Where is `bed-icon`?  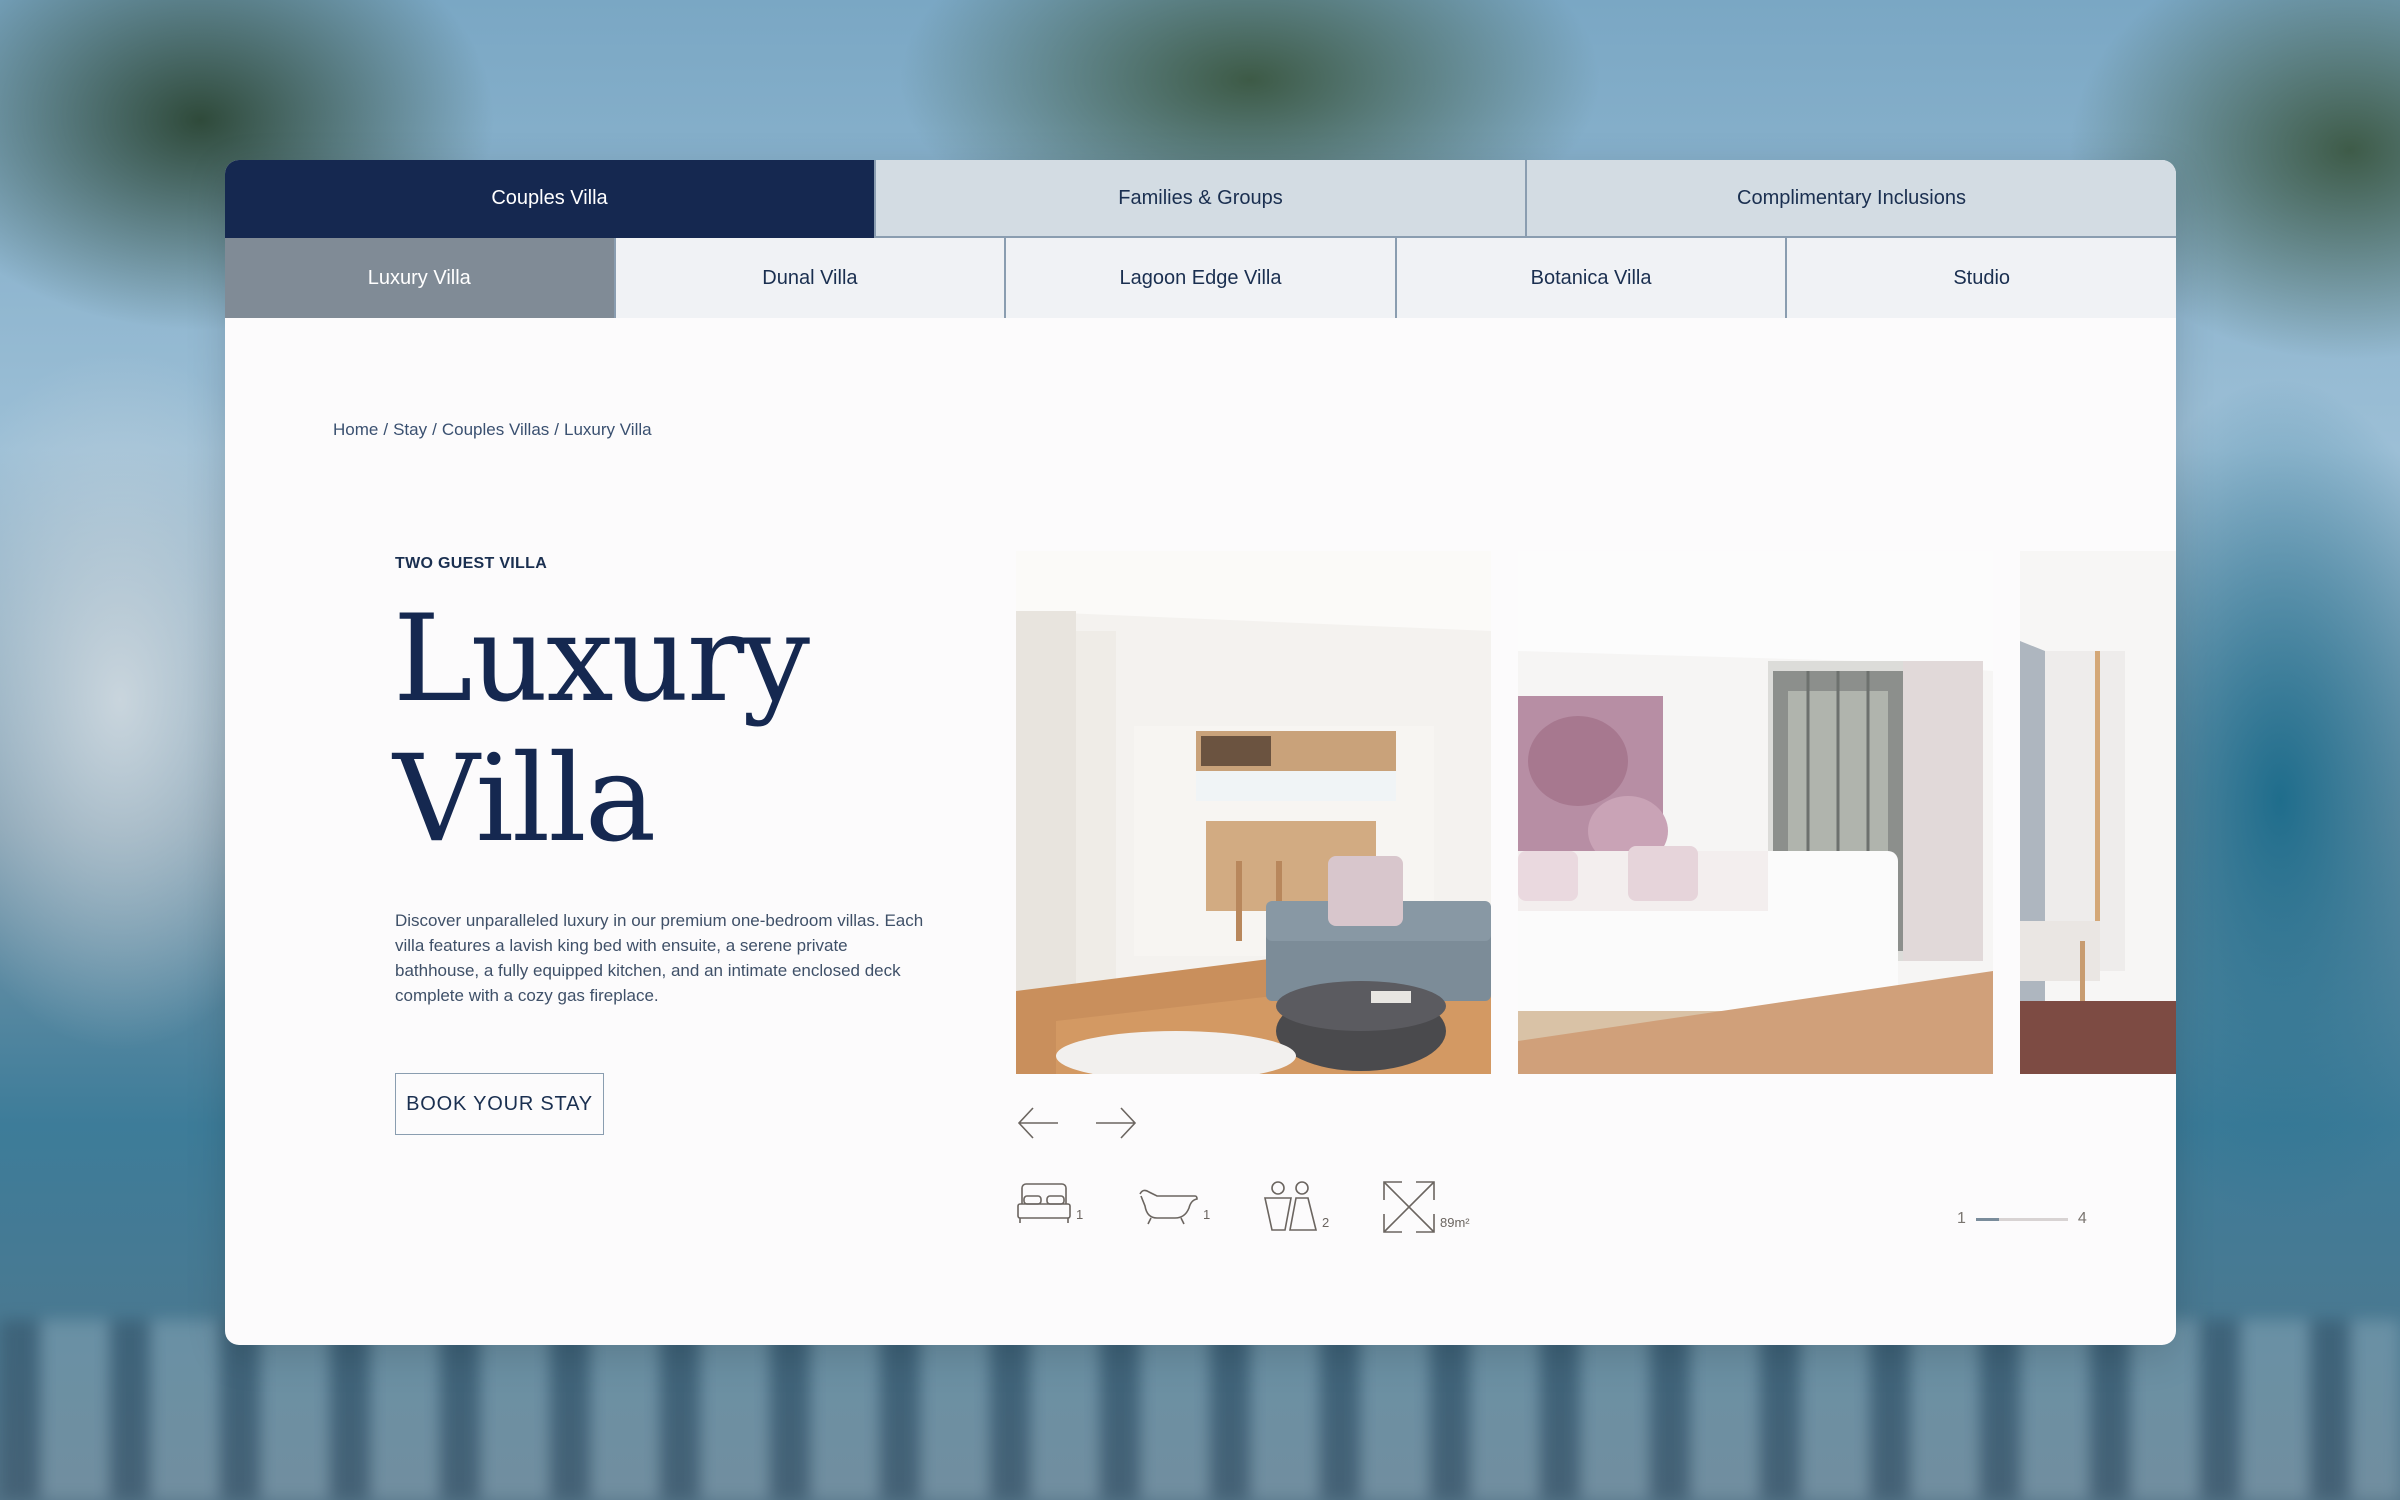
bed-icon is located at coordinates (1044, 1203).